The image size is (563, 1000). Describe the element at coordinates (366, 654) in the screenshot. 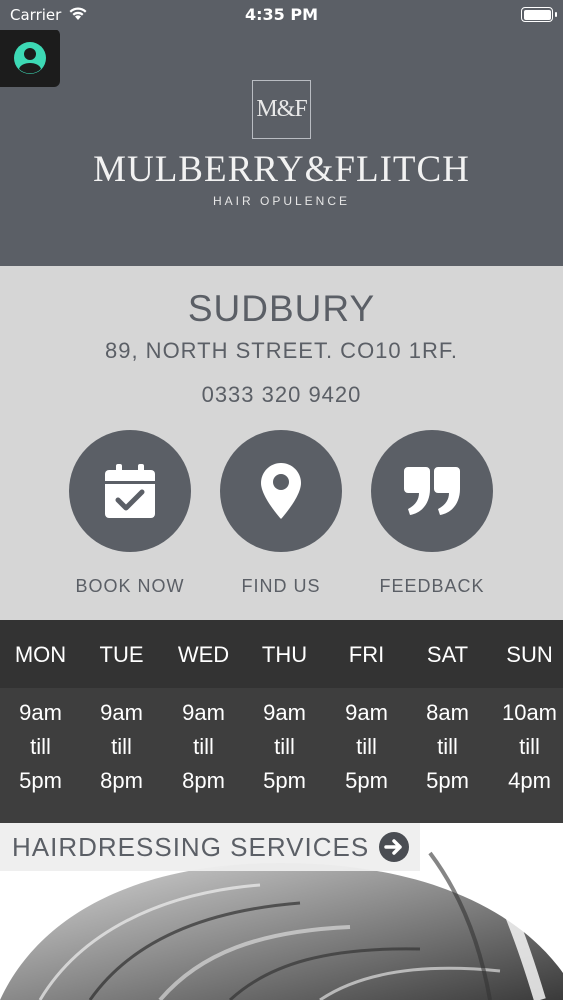

I see `day-name: FRI` at that location.